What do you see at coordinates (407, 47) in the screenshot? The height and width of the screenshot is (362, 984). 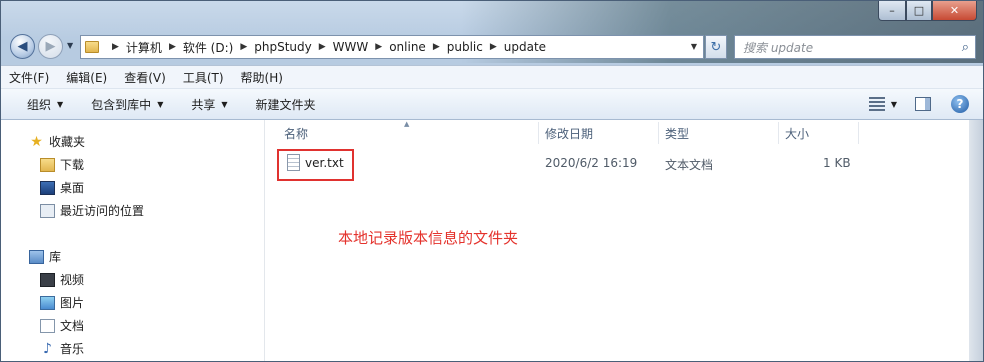 I see `breadcrumb-online: online` at bounding box center [407, 47].